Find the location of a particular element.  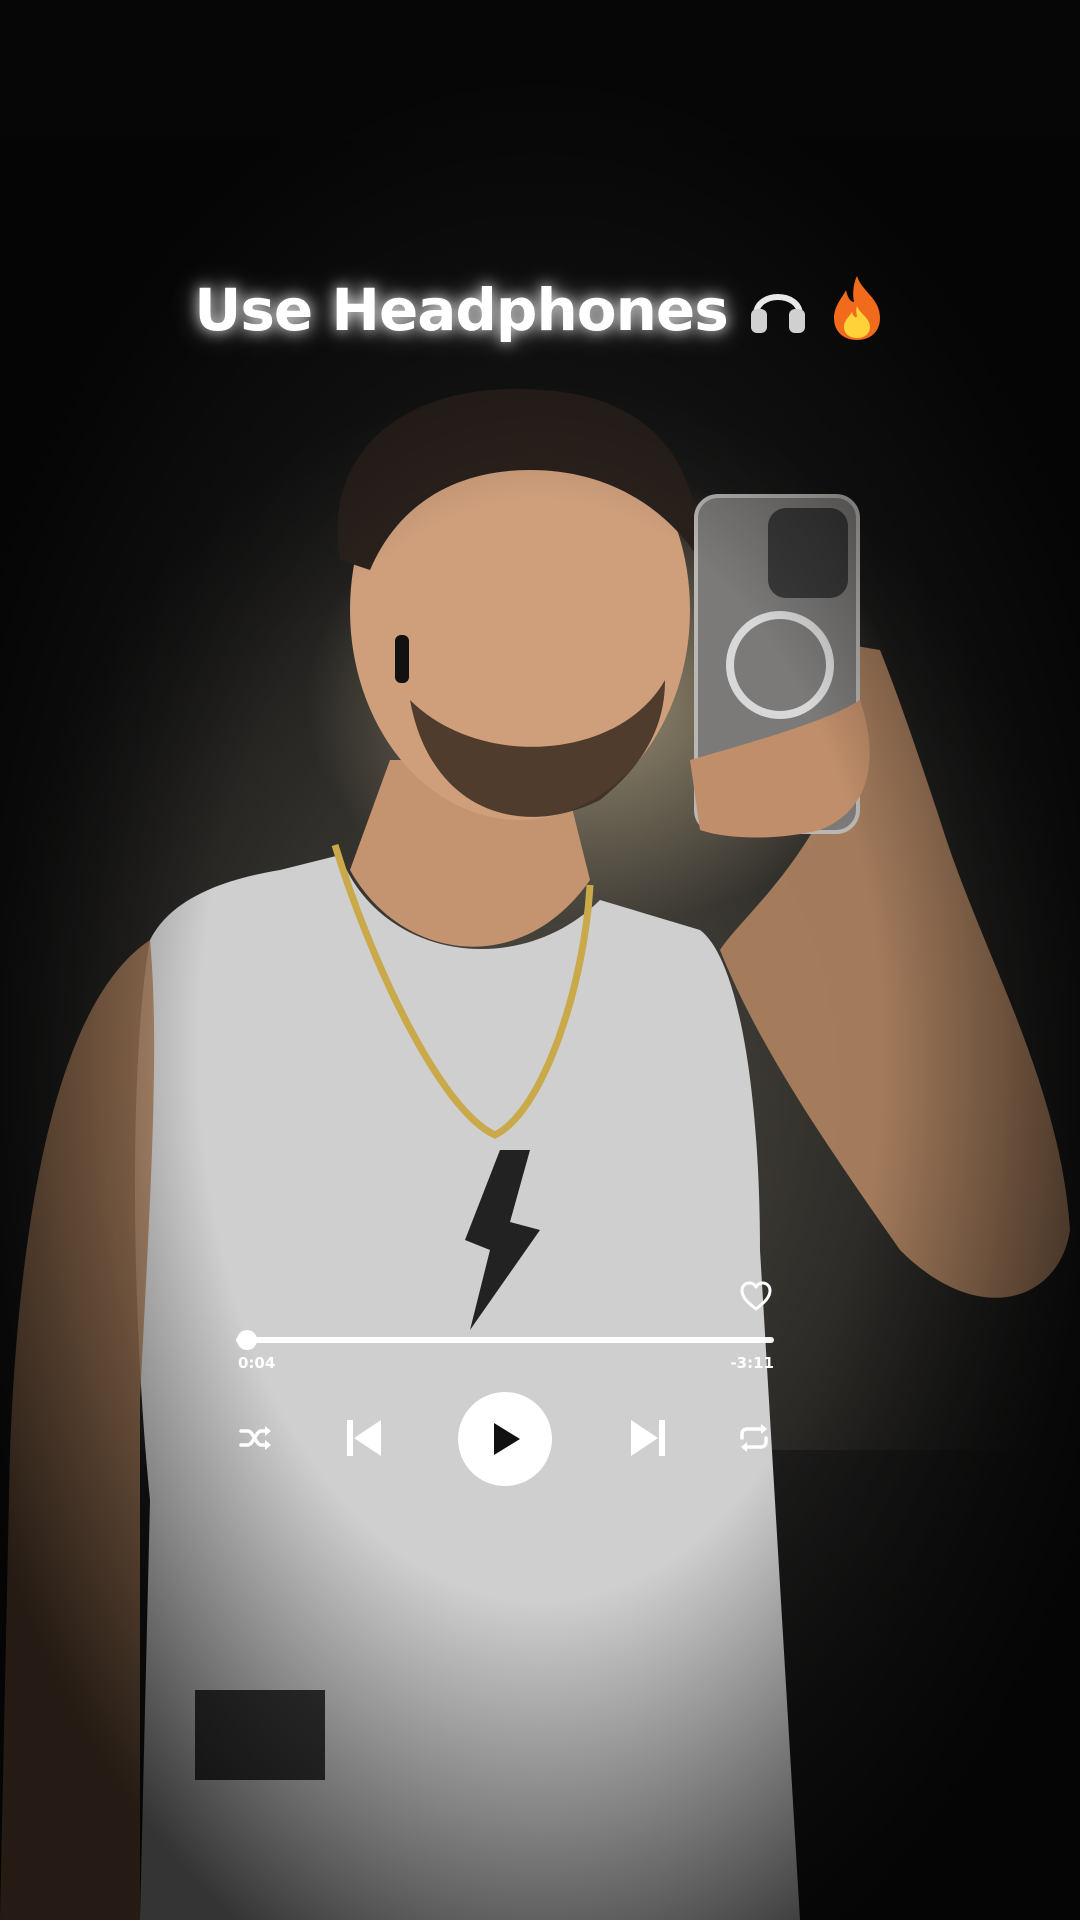

like-button is located at coordinates (756, 1296).